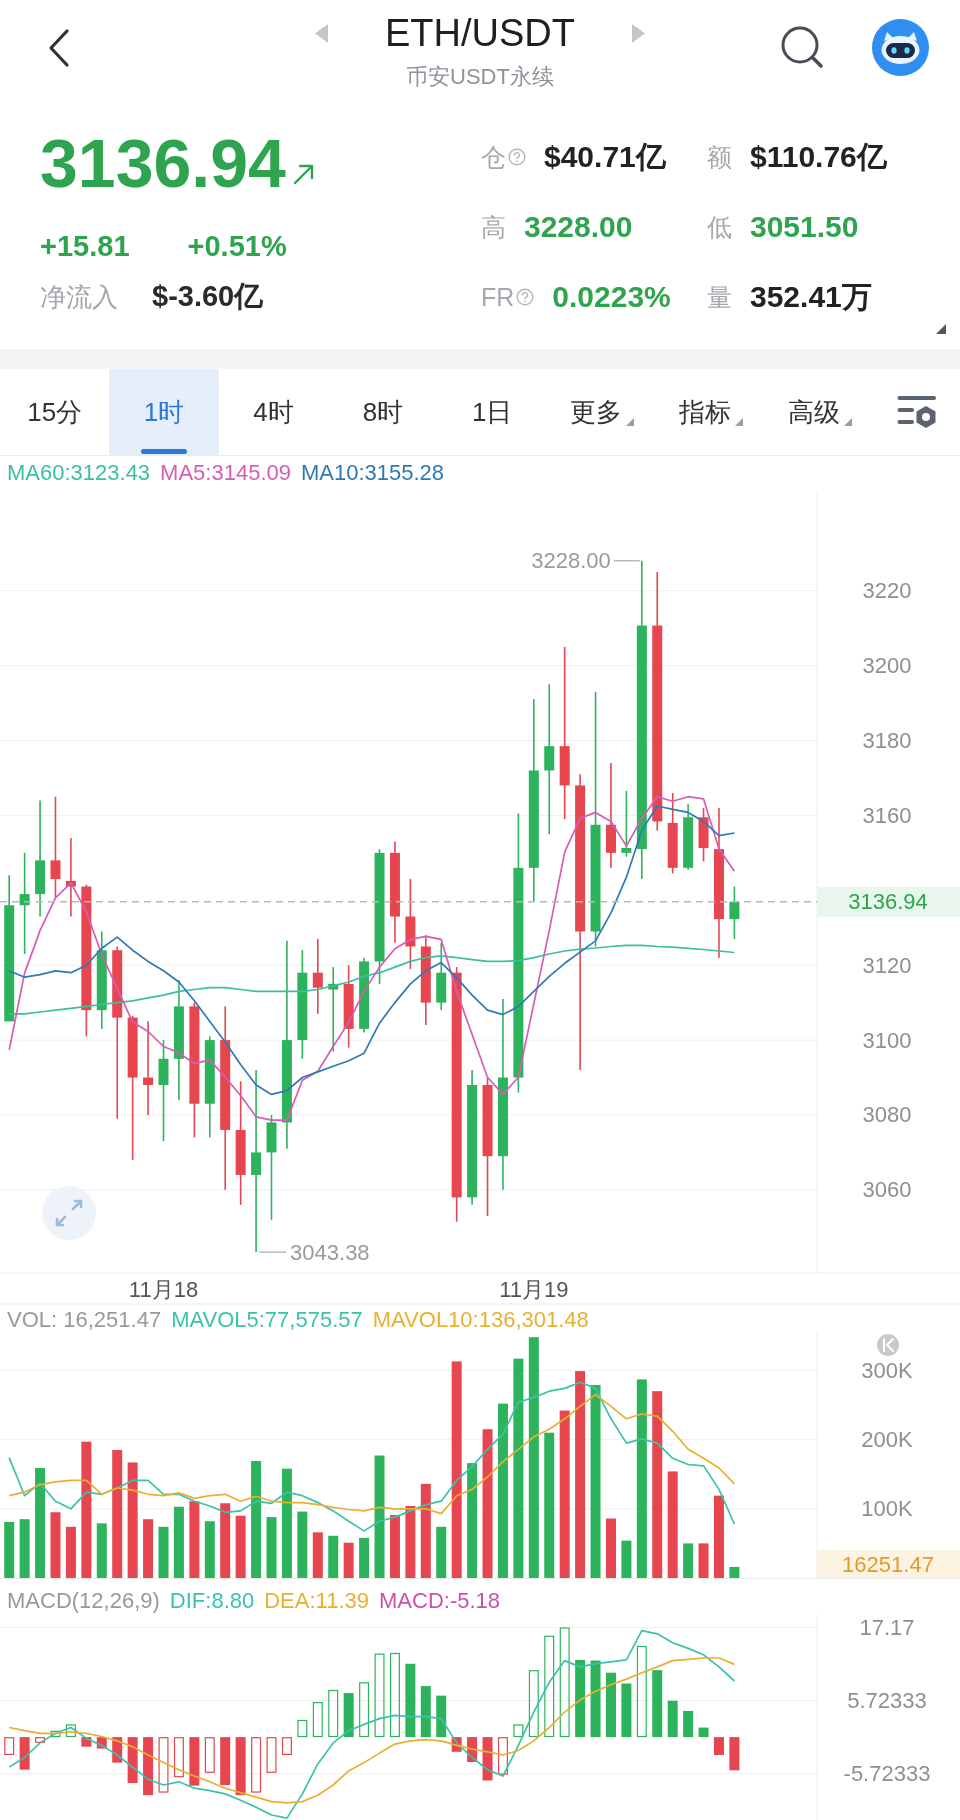 The image size is (960, 1820). What do you see at coordinates (373, 473) in the screenshot?
I see `indicator-label: MA10:3155.28` at bounding box center [373, 473].